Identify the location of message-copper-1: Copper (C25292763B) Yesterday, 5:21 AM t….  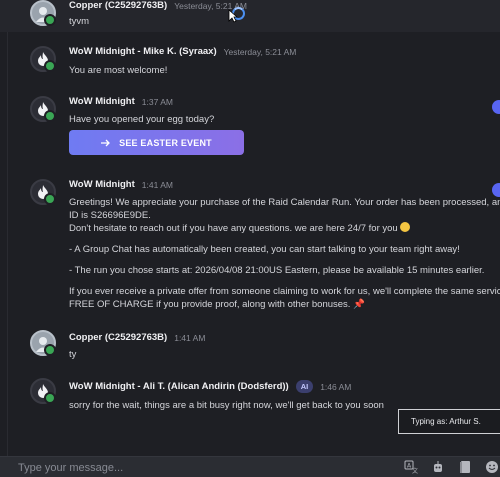
(250, 16).